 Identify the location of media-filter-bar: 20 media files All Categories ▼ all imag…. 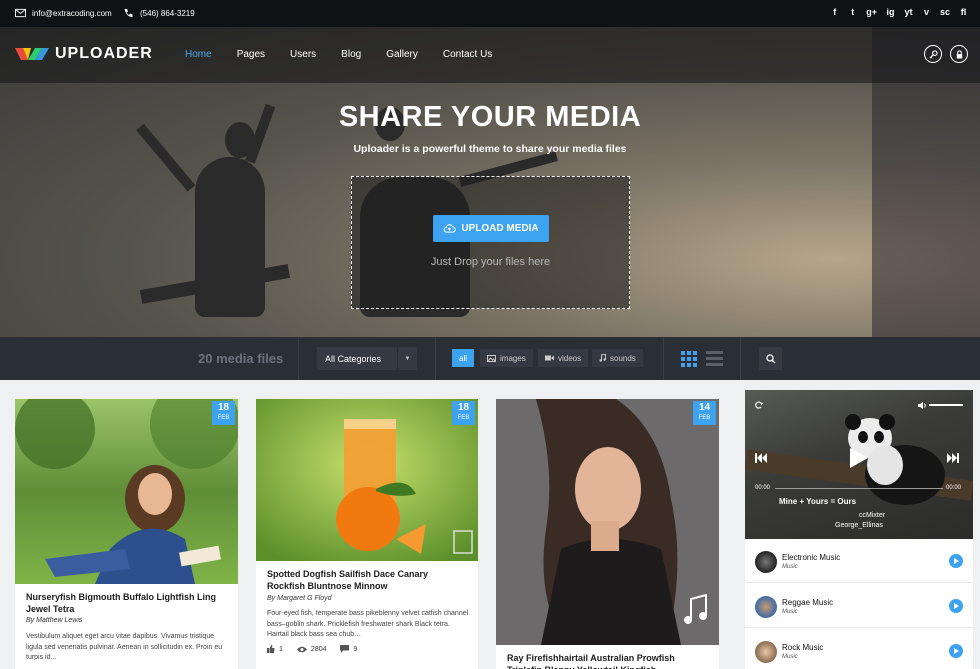
(490, 358).